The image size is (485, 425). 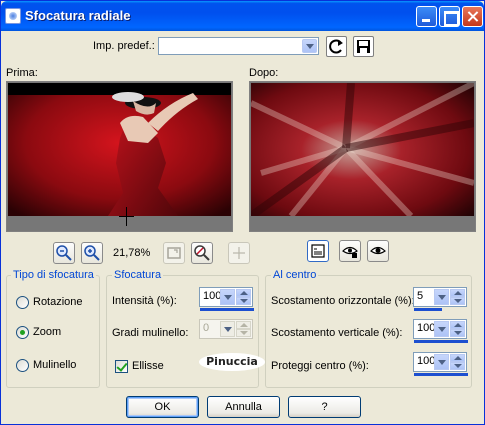 I want to click on eye-lock-icon, so click(x=350, y=252).